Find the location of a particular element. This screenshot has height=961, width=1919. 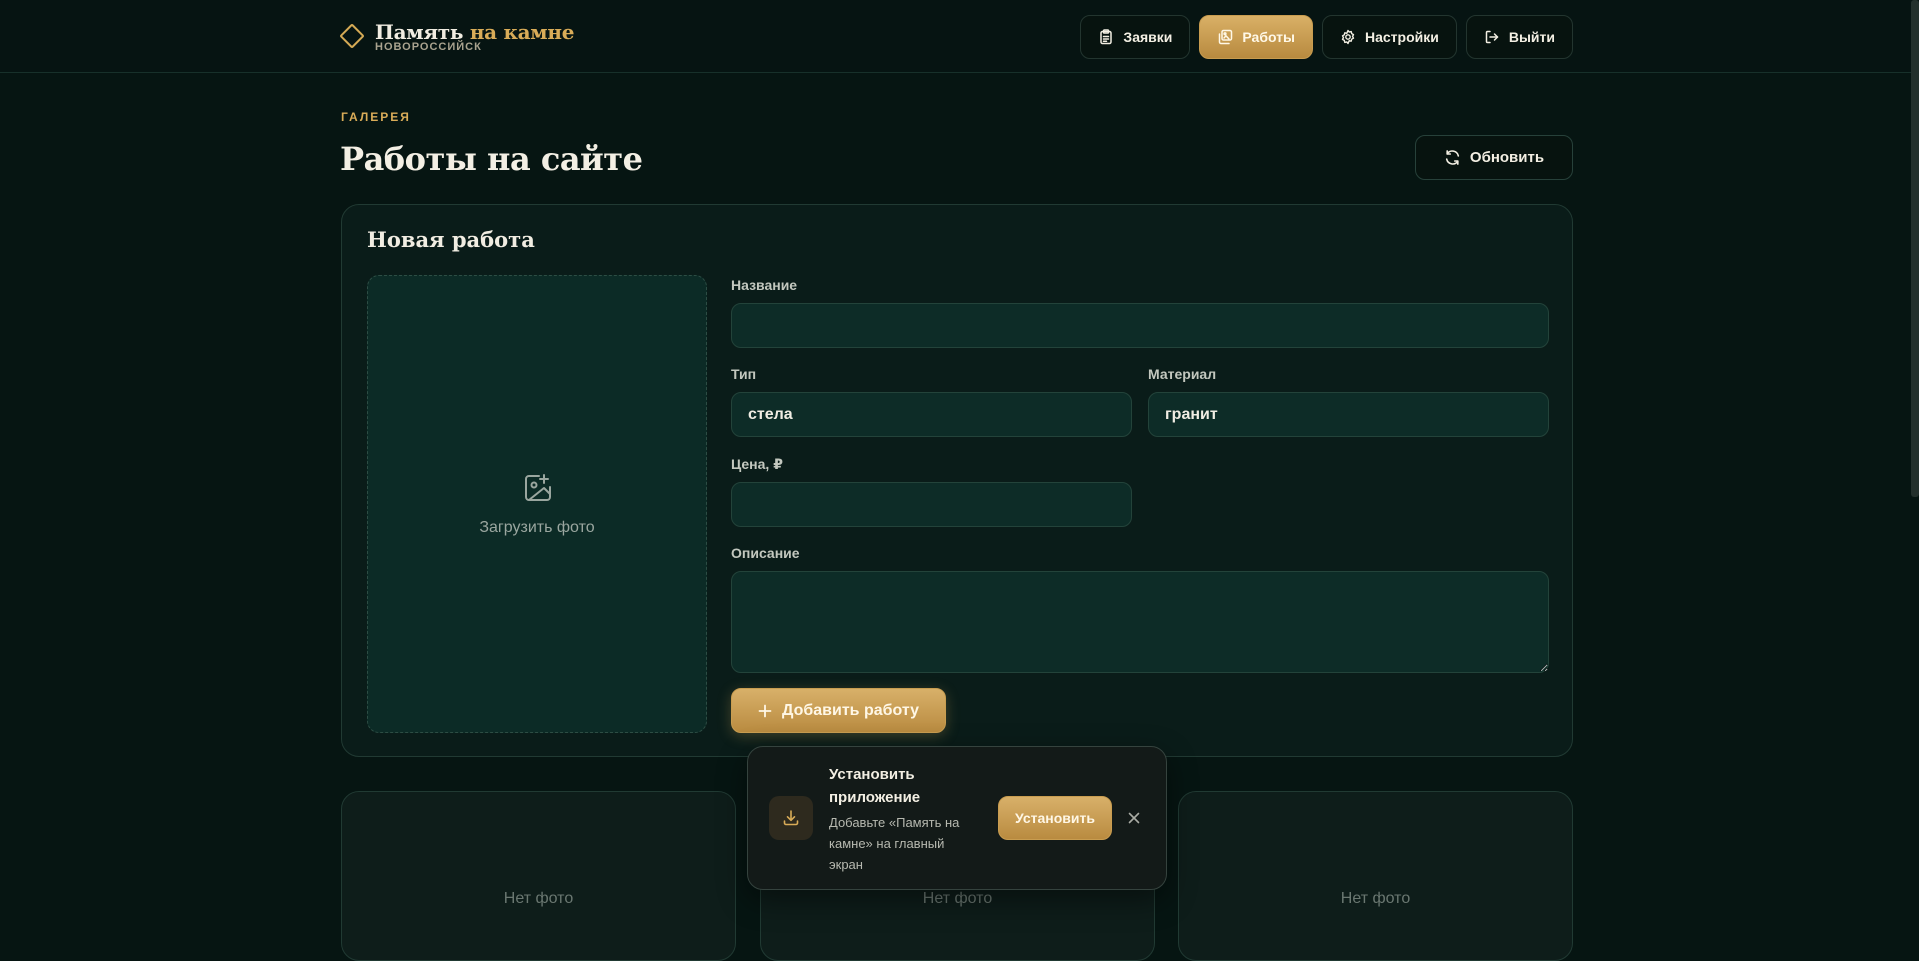

name-label: Название is located at coordinates (764, 285).